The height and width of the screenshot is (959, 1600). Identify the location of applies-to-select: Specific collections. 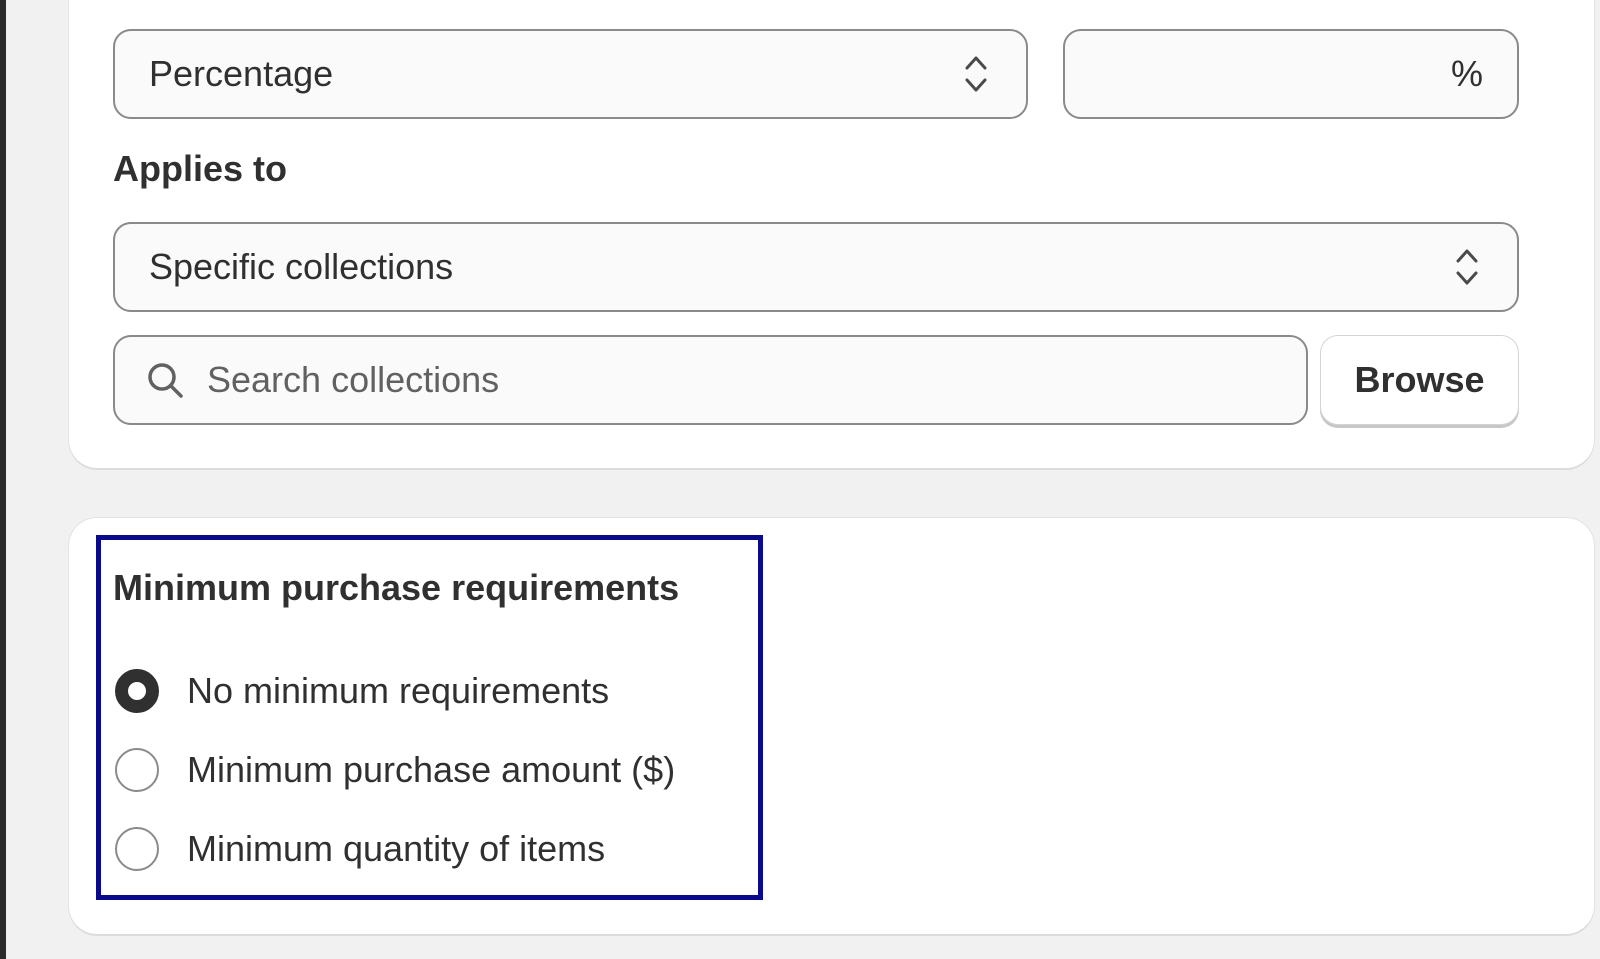
(816, 267).